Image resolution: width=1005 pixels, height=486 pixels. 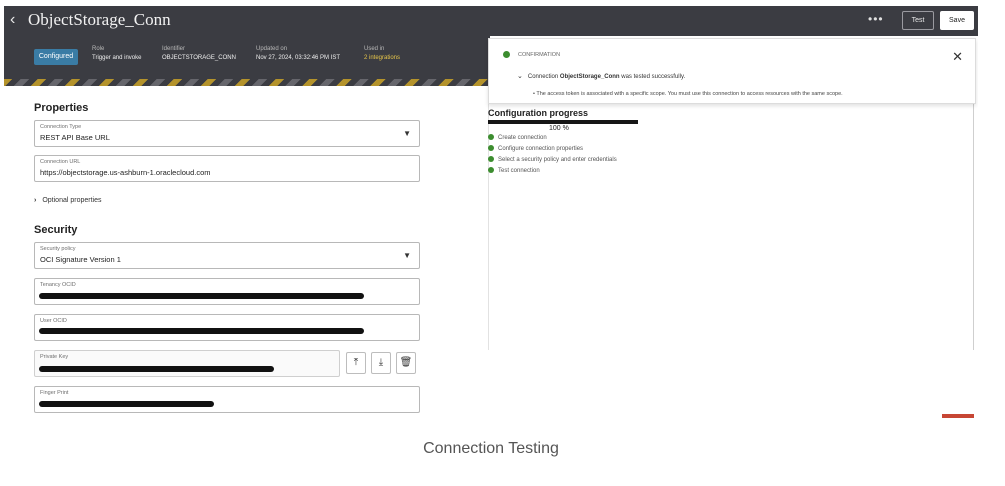 I want to click on connection-type-label: Connection Type, so click(x=61, y=127).